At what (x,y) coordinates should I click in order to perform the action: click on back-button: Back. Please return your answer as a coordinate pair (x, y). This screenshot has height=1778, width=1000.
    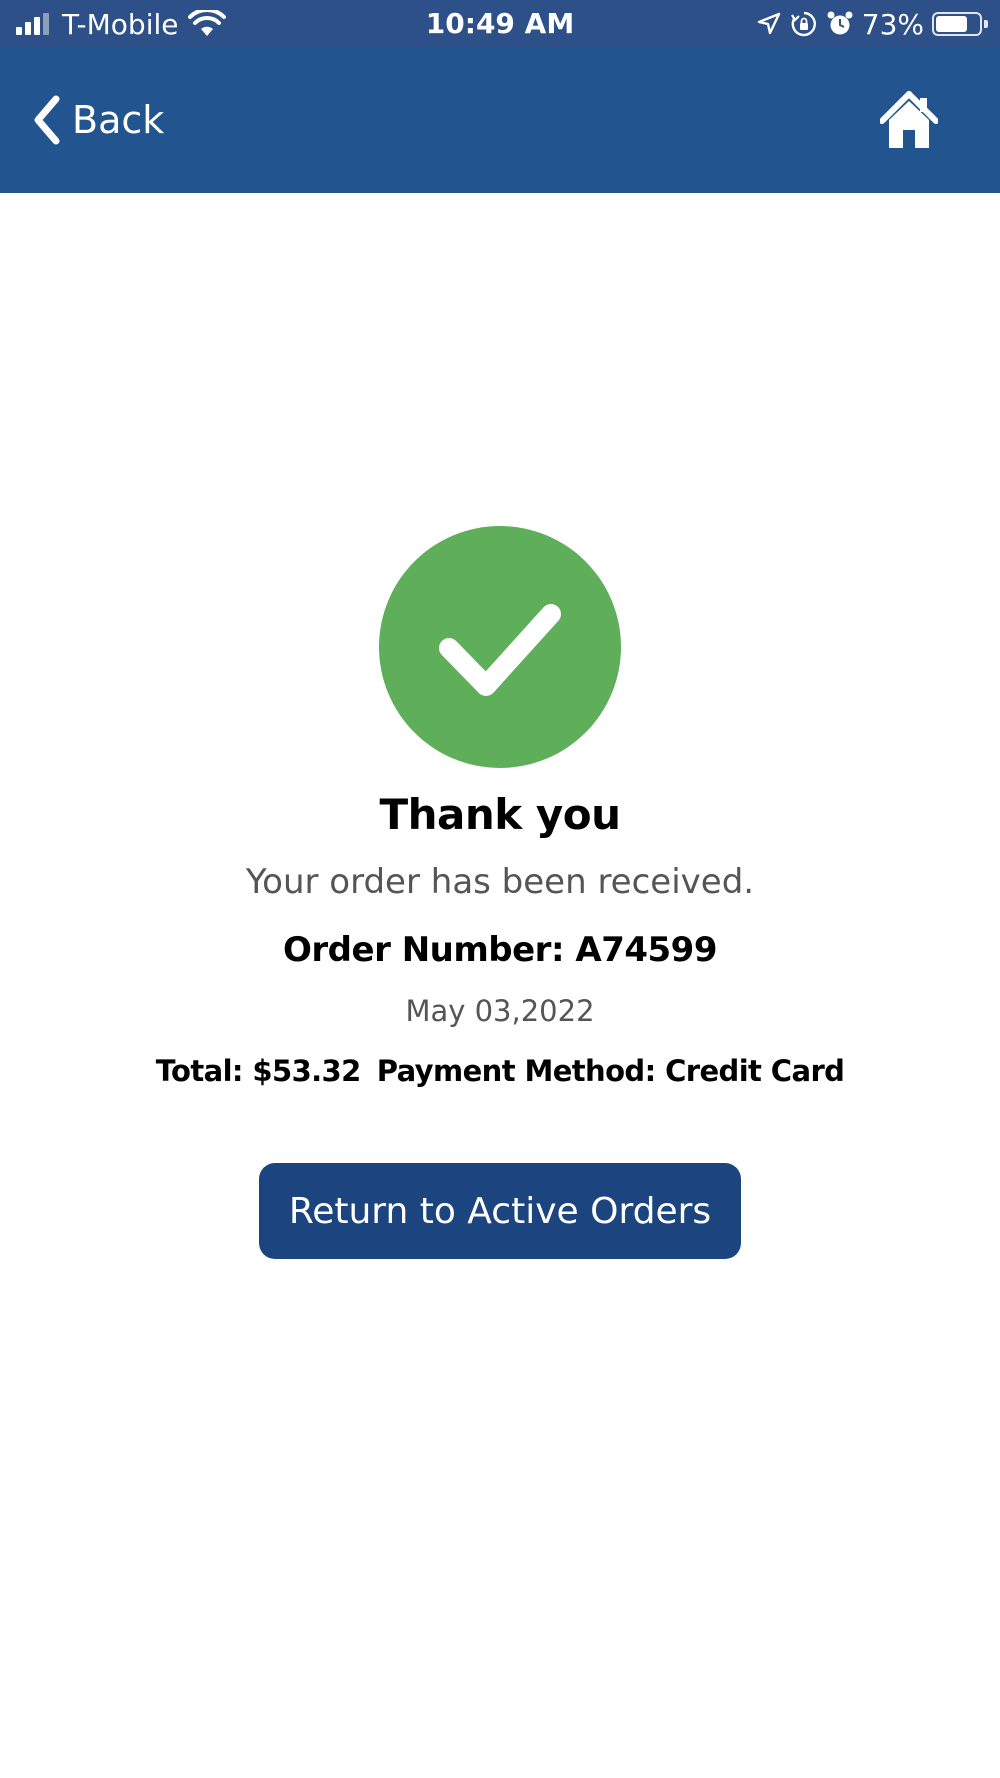
    Looking at the image, I should click on (96, 120).